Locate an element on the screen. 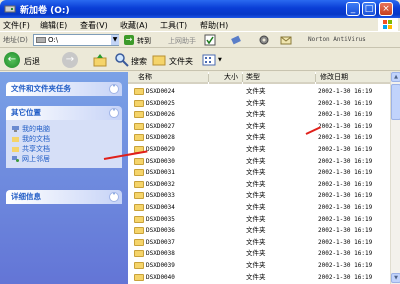 This screenshot has height=284, width=400. file-row: DSXD0033 文件夹 2002-1-30 16:19 is located at coordinates (259, 196).